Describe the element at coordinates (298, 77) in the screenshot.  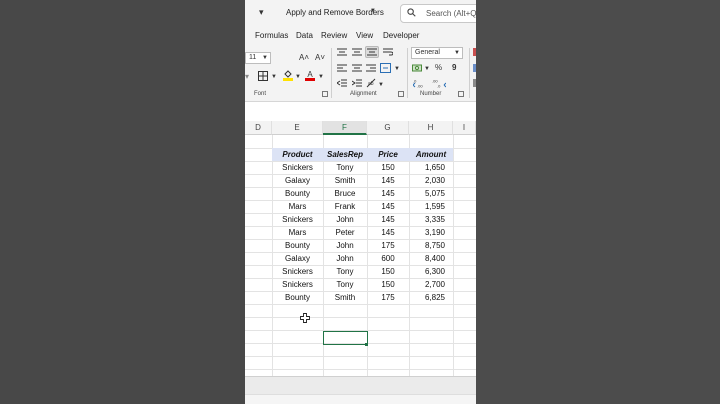
I see `fill-color-chevron-icon: ▼` at that location.